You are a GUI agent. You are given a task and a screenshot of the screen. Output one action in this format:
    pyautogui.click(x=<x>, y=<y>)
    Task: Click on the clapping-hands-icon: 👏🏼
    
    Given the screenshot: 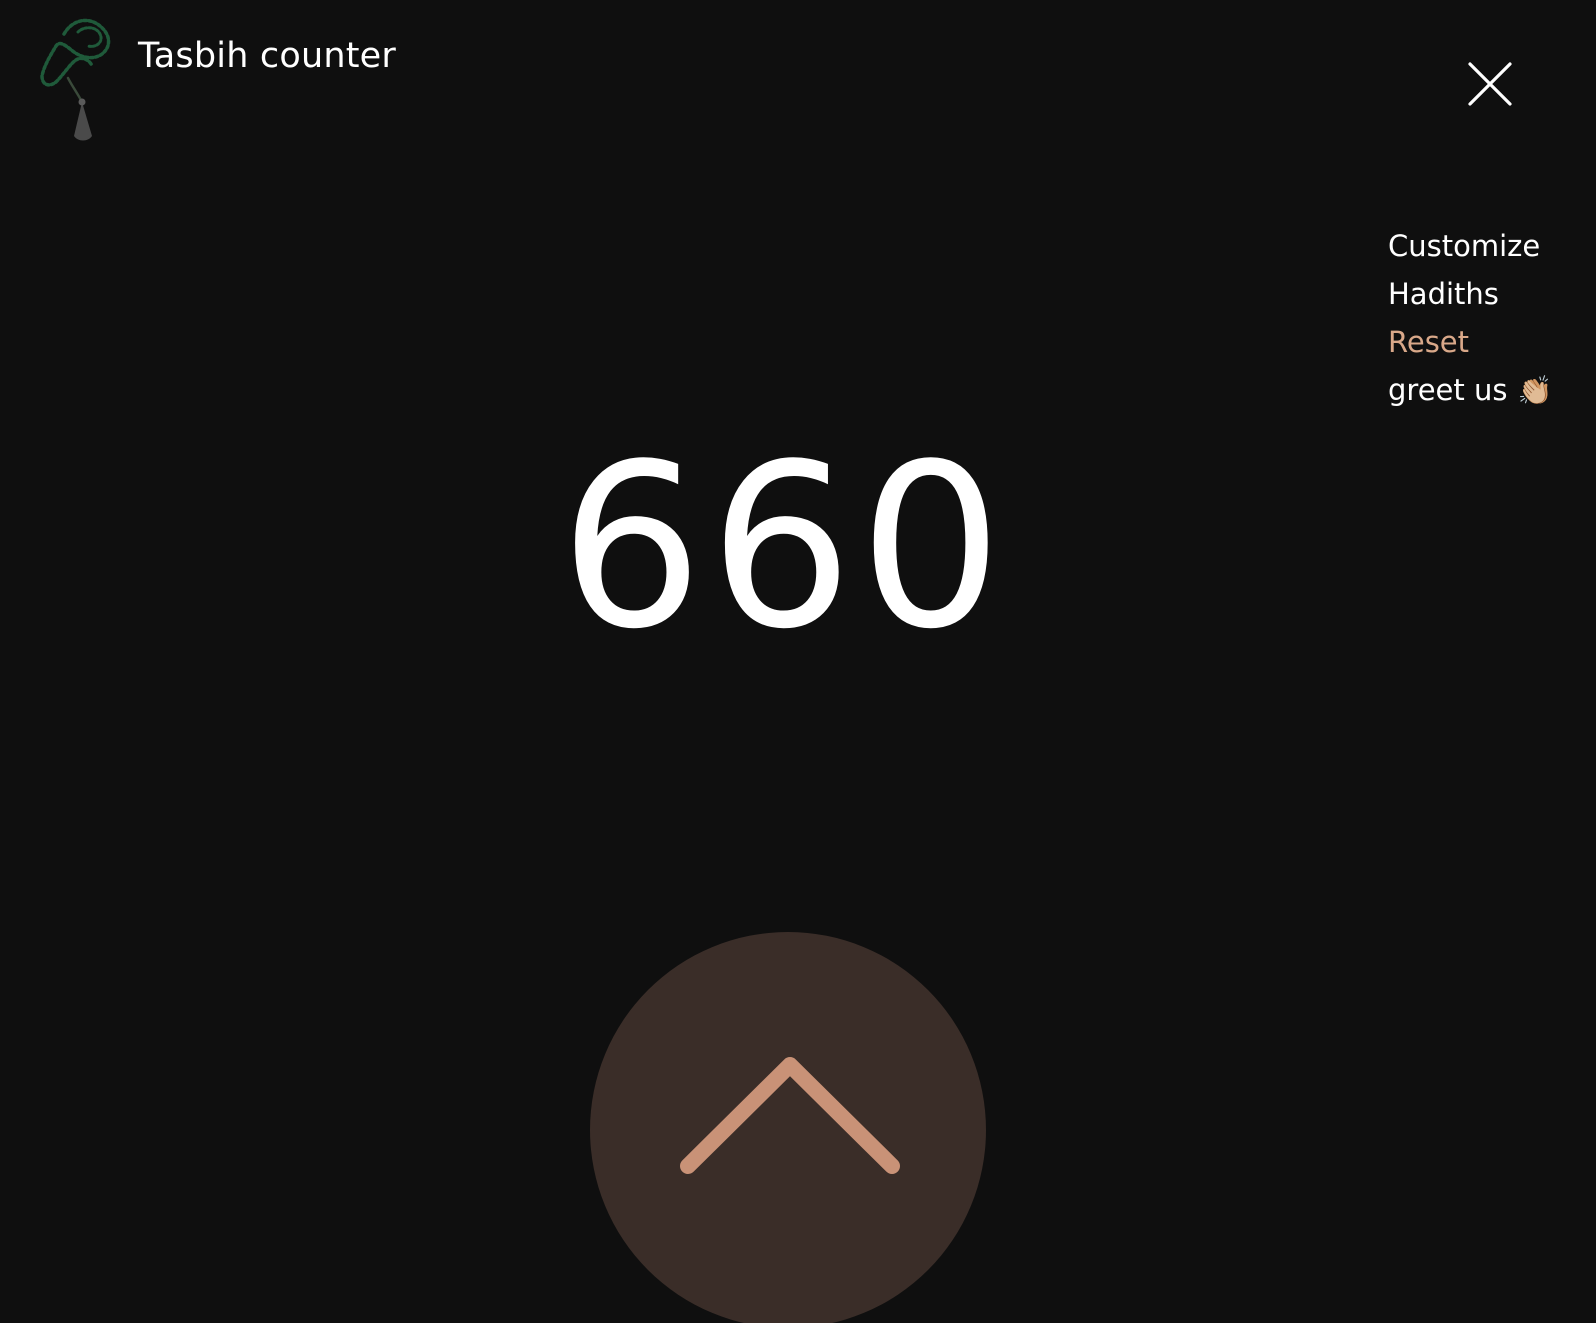 What is the action you would take?
    pyautogui.click(x=1535, y=390)
    